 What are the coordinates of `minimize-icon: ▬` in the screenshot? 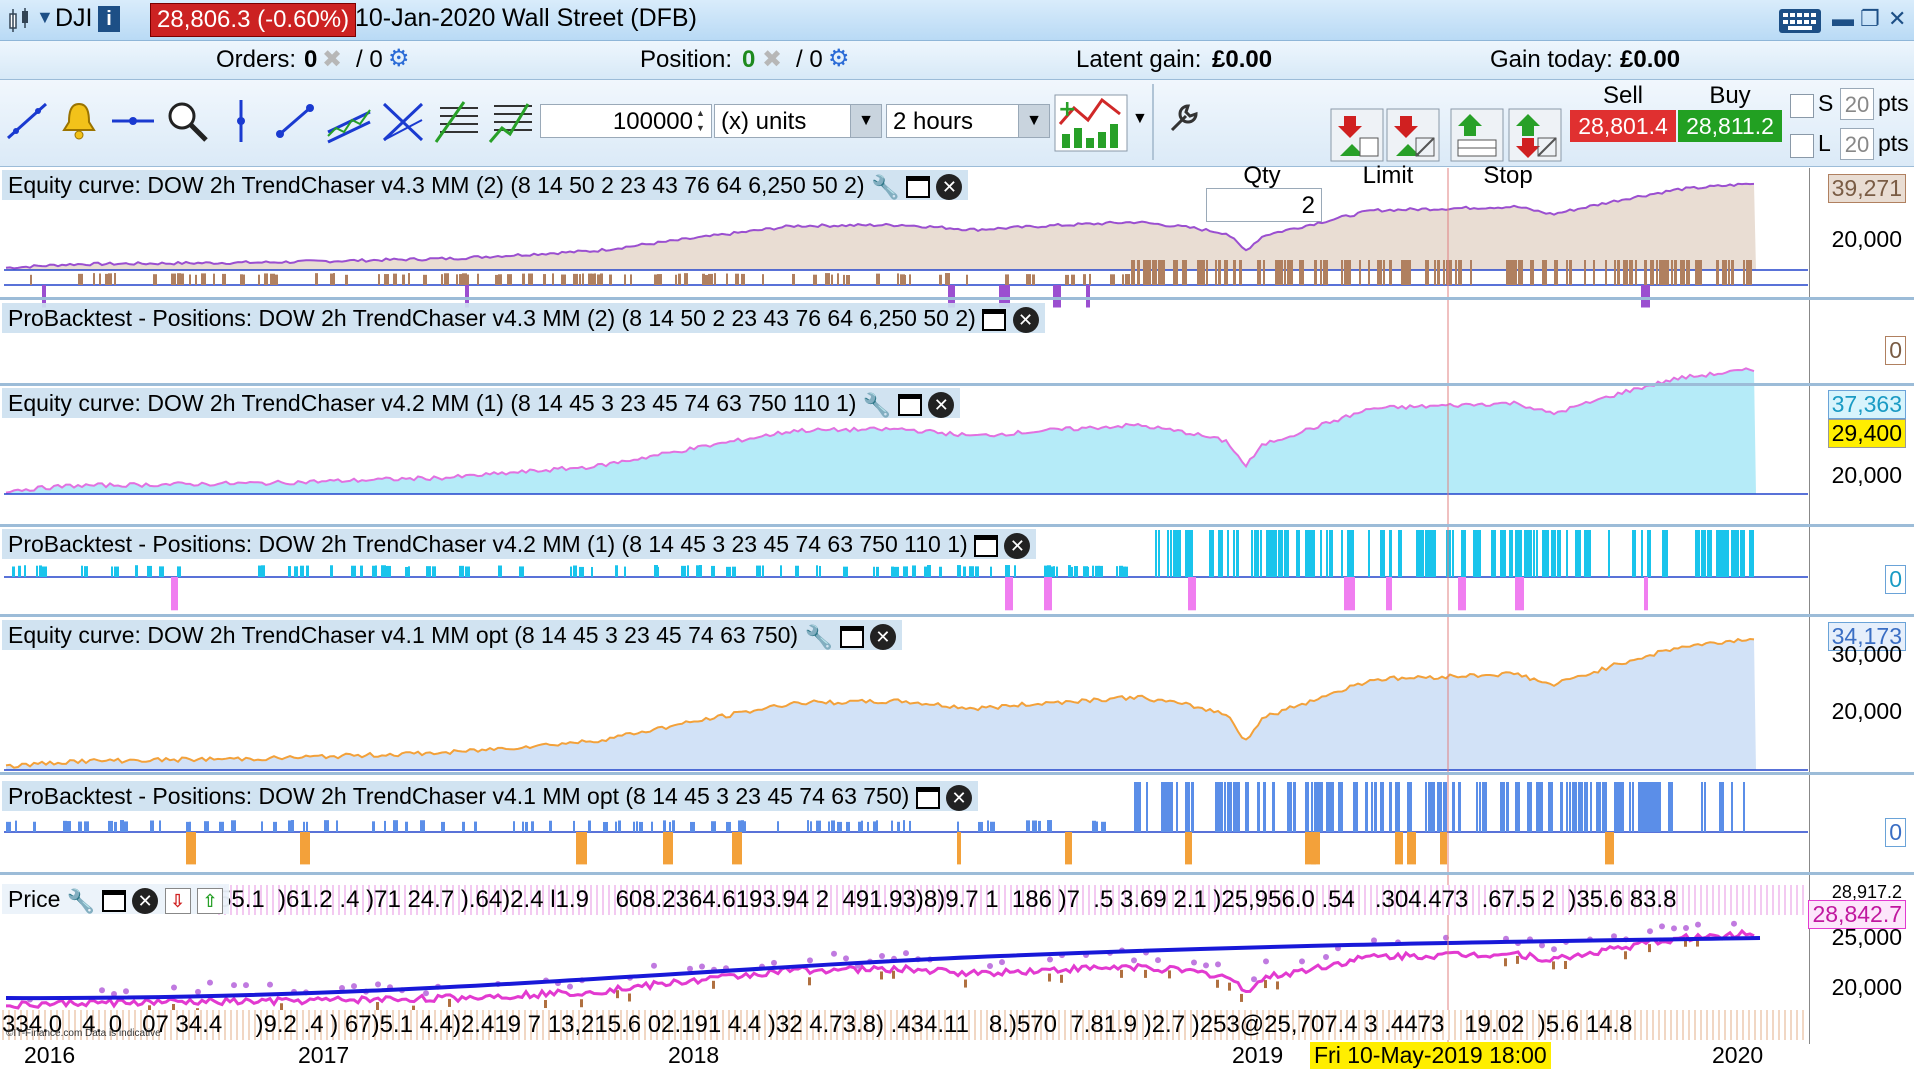 It's located at (1843, 19).